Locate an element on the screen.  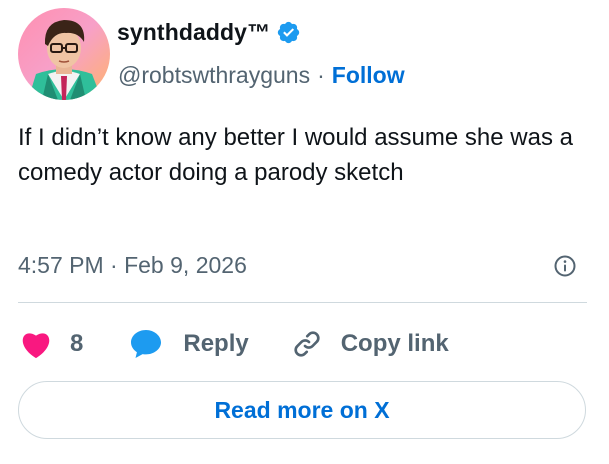
display-name: synthdaddy™ is located at coordinates (193, 32).